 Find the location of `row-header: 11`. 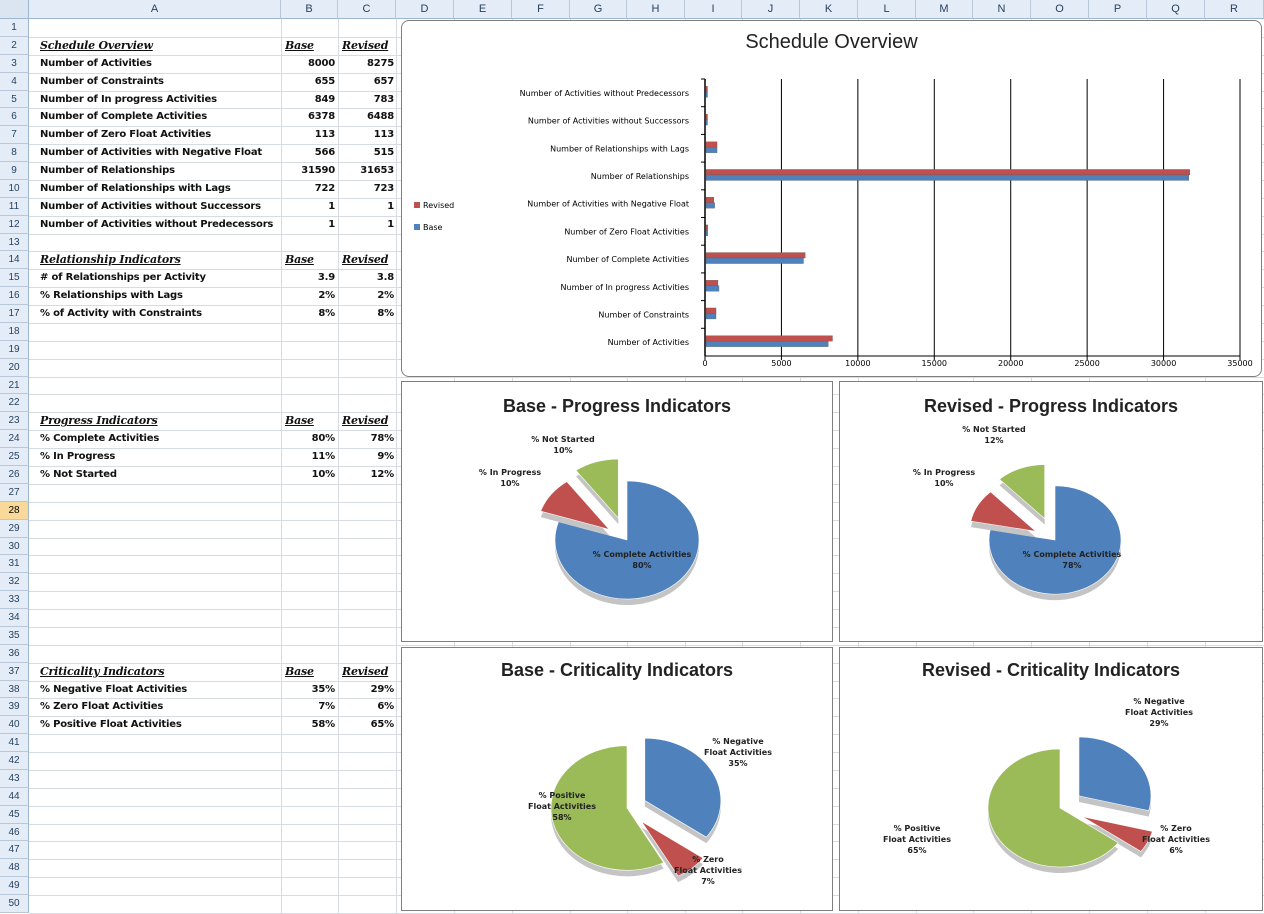

row-header: 11 is located at coordinates (14, 206).